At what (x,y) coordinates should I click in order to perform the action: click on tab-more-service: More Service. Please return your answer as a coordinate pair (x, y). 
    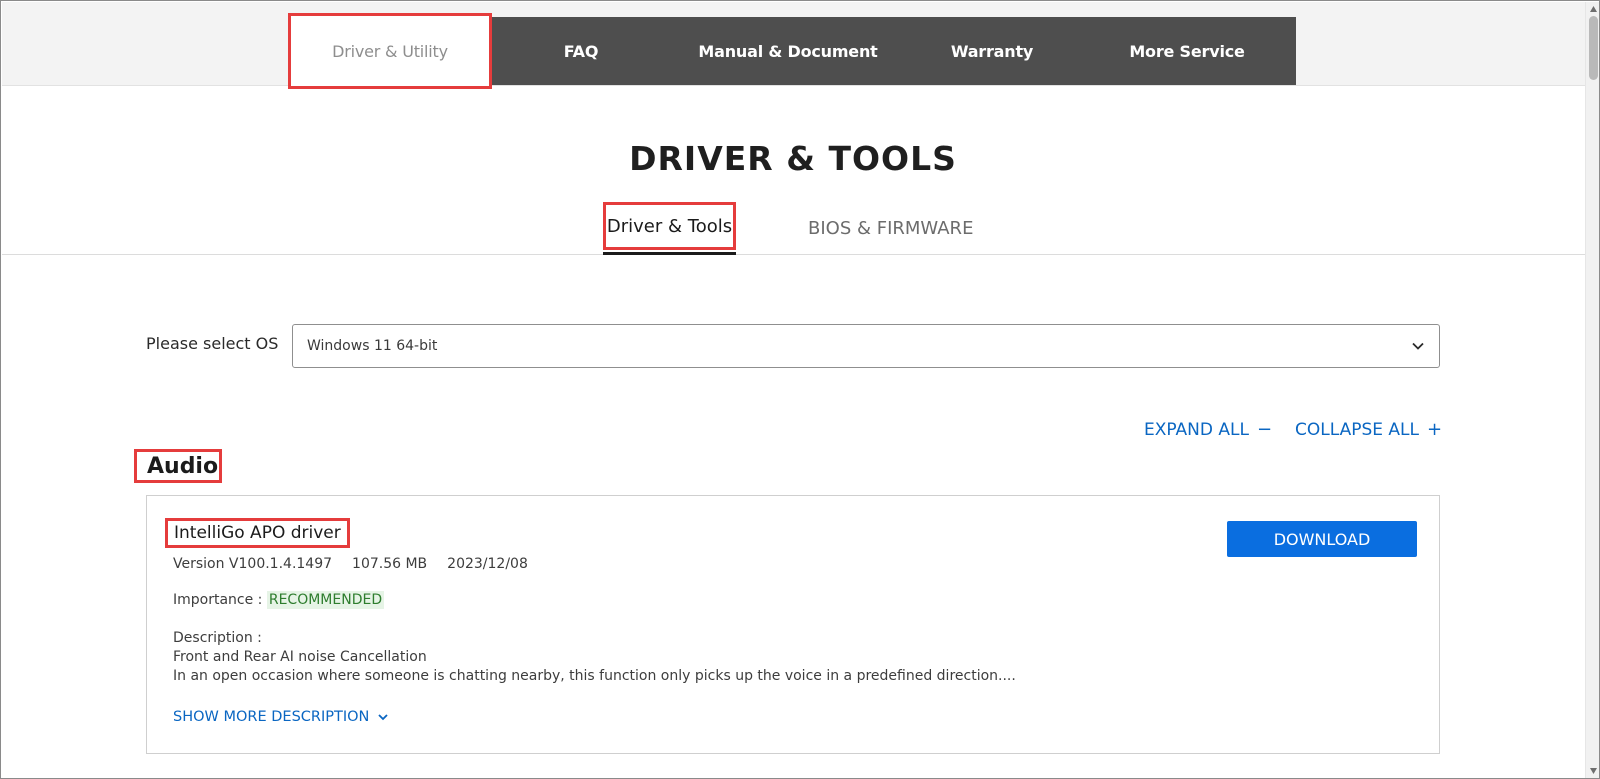
    Looking at the image, I should click on (1187, 51).